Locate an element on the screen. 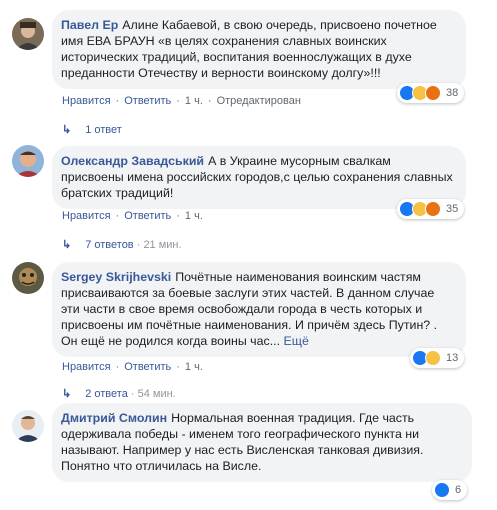  reaction-summary: 35 is located at coordinates (431, 209).